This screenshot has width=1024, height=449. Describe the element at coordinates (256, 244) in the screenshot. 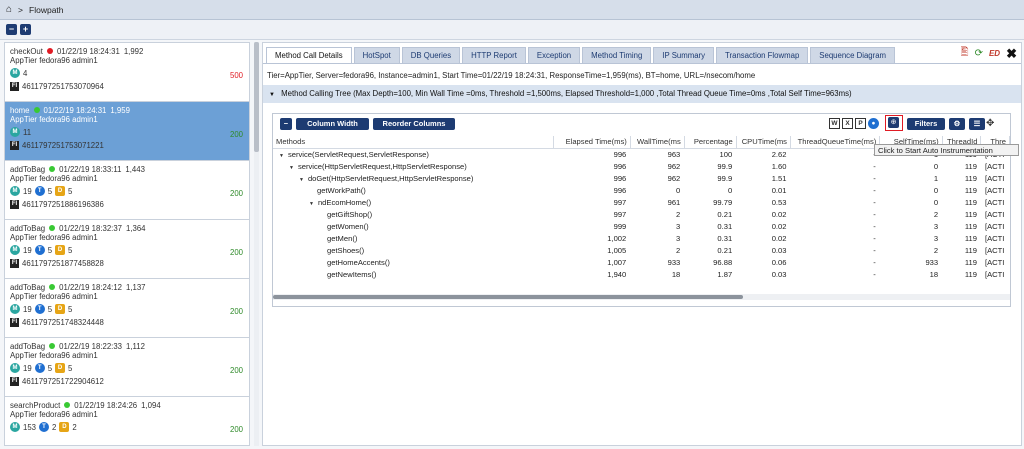

I see `left-scrollbar` at that location.